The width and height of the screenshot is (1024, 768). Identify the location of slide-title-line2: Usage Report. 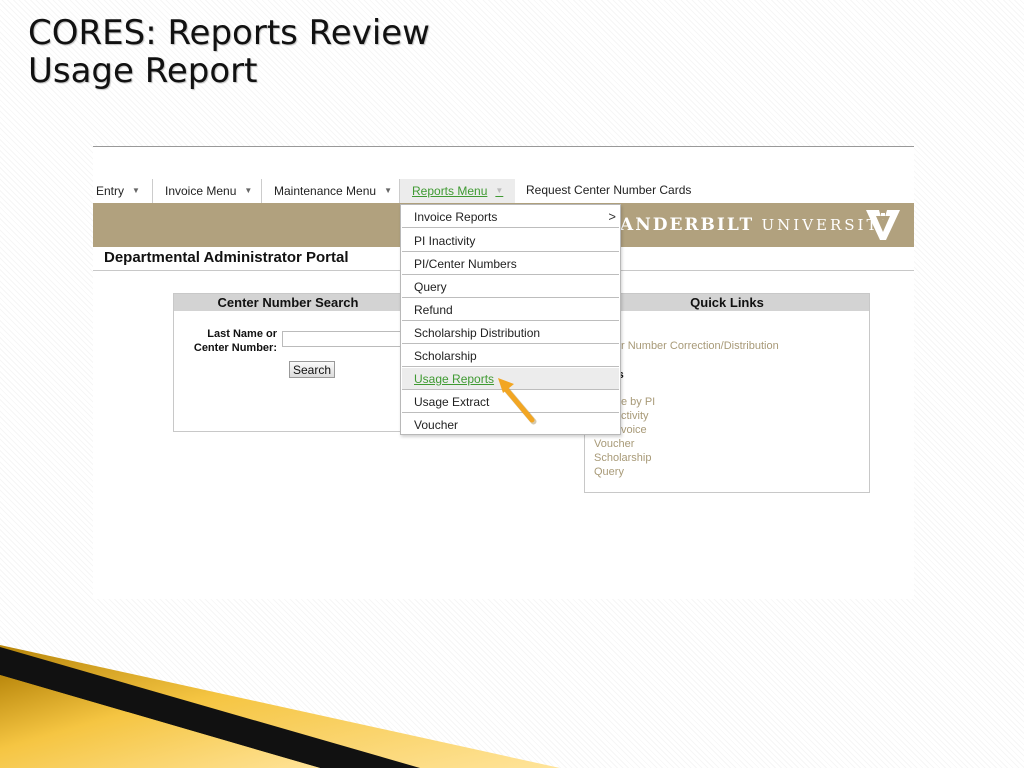
(143, 71).